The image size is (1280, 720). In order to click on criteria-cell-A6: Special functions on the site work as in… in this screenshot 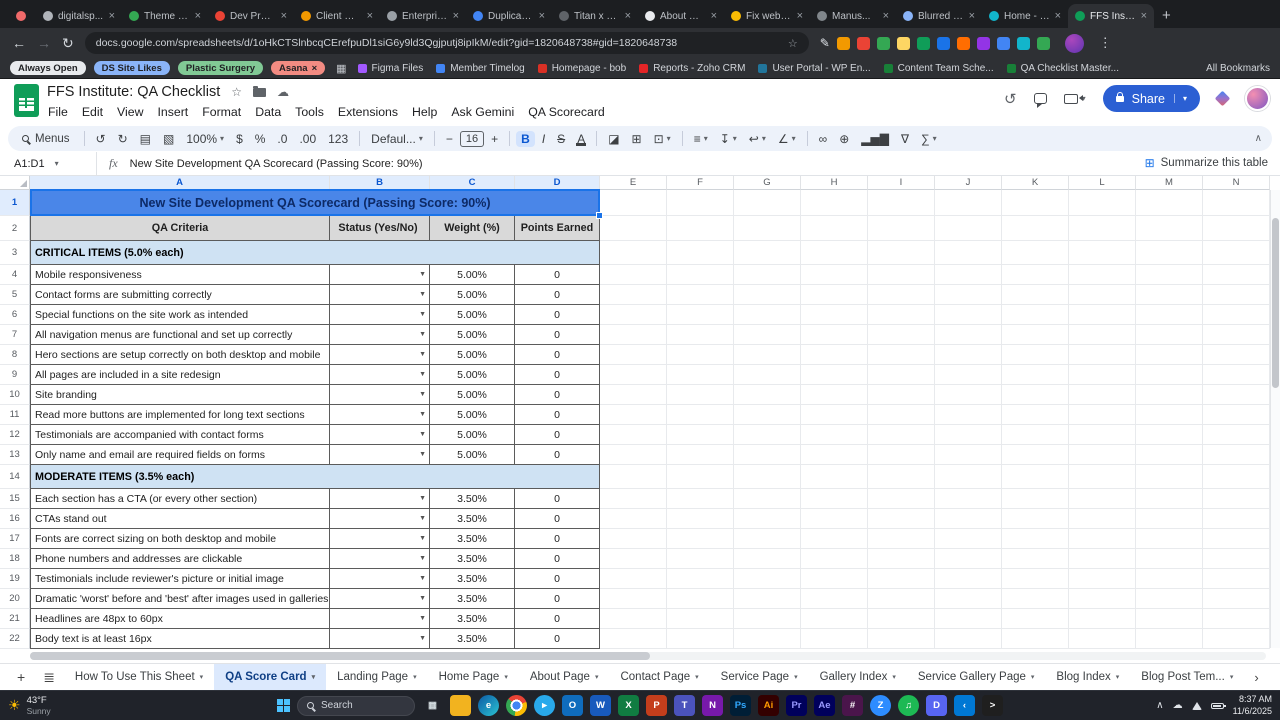, I will do `click(180, 315)`.